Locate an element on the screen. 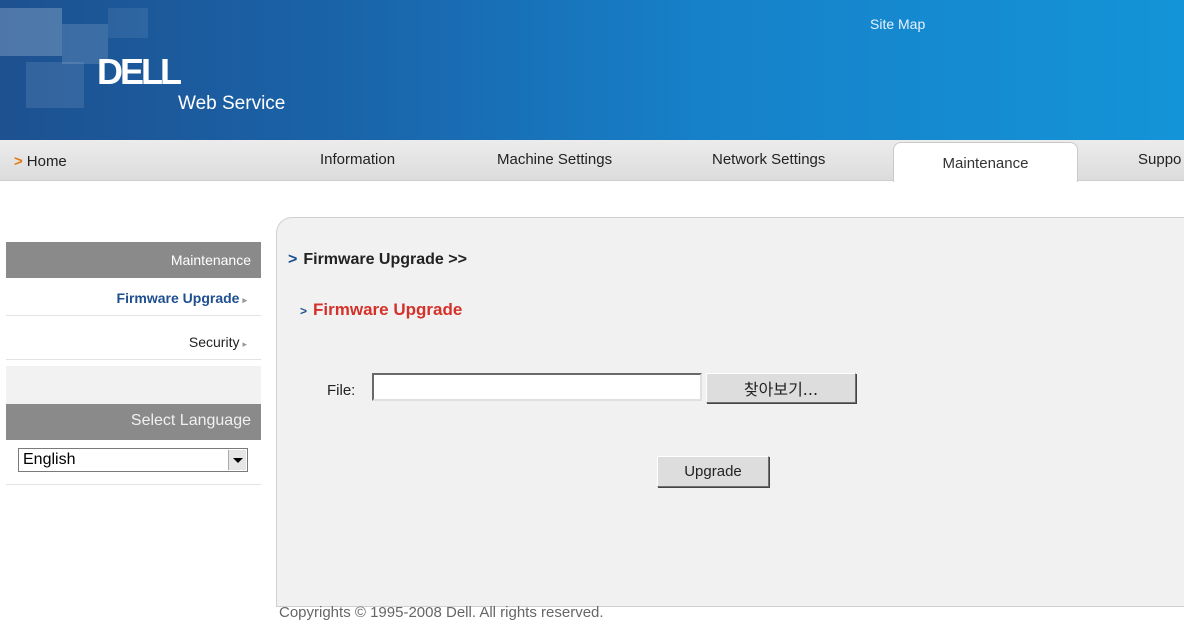 The image size is (1184, 634). sidebar-item-firmware-upgrade: Firmware Upgrade ▸ is located at coordinates (133, 298).